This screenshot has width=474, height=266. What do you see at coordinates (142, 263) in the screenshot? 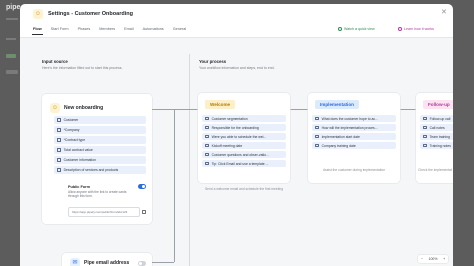
I see `pipe-email-toggle` at bounding box center [142, 263].